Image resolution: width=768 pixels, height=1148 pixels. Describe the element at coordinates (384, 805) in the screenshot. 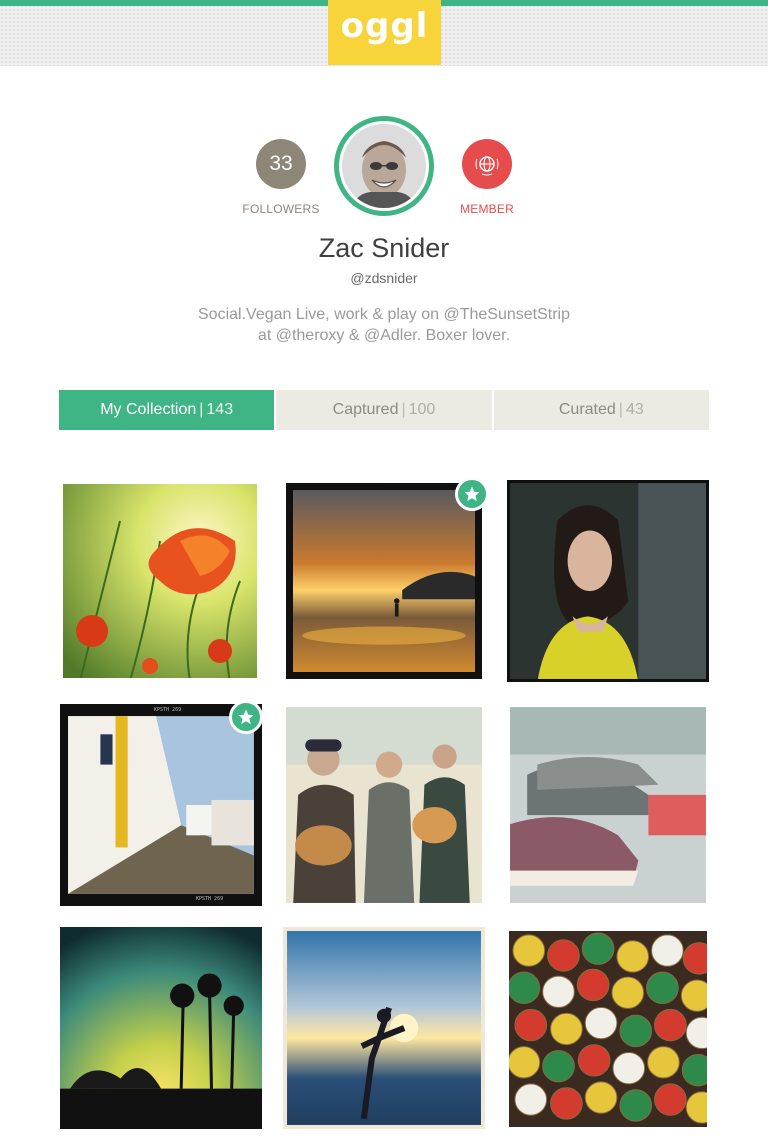

I see `photo-tile-musicians-guitar` at that location.